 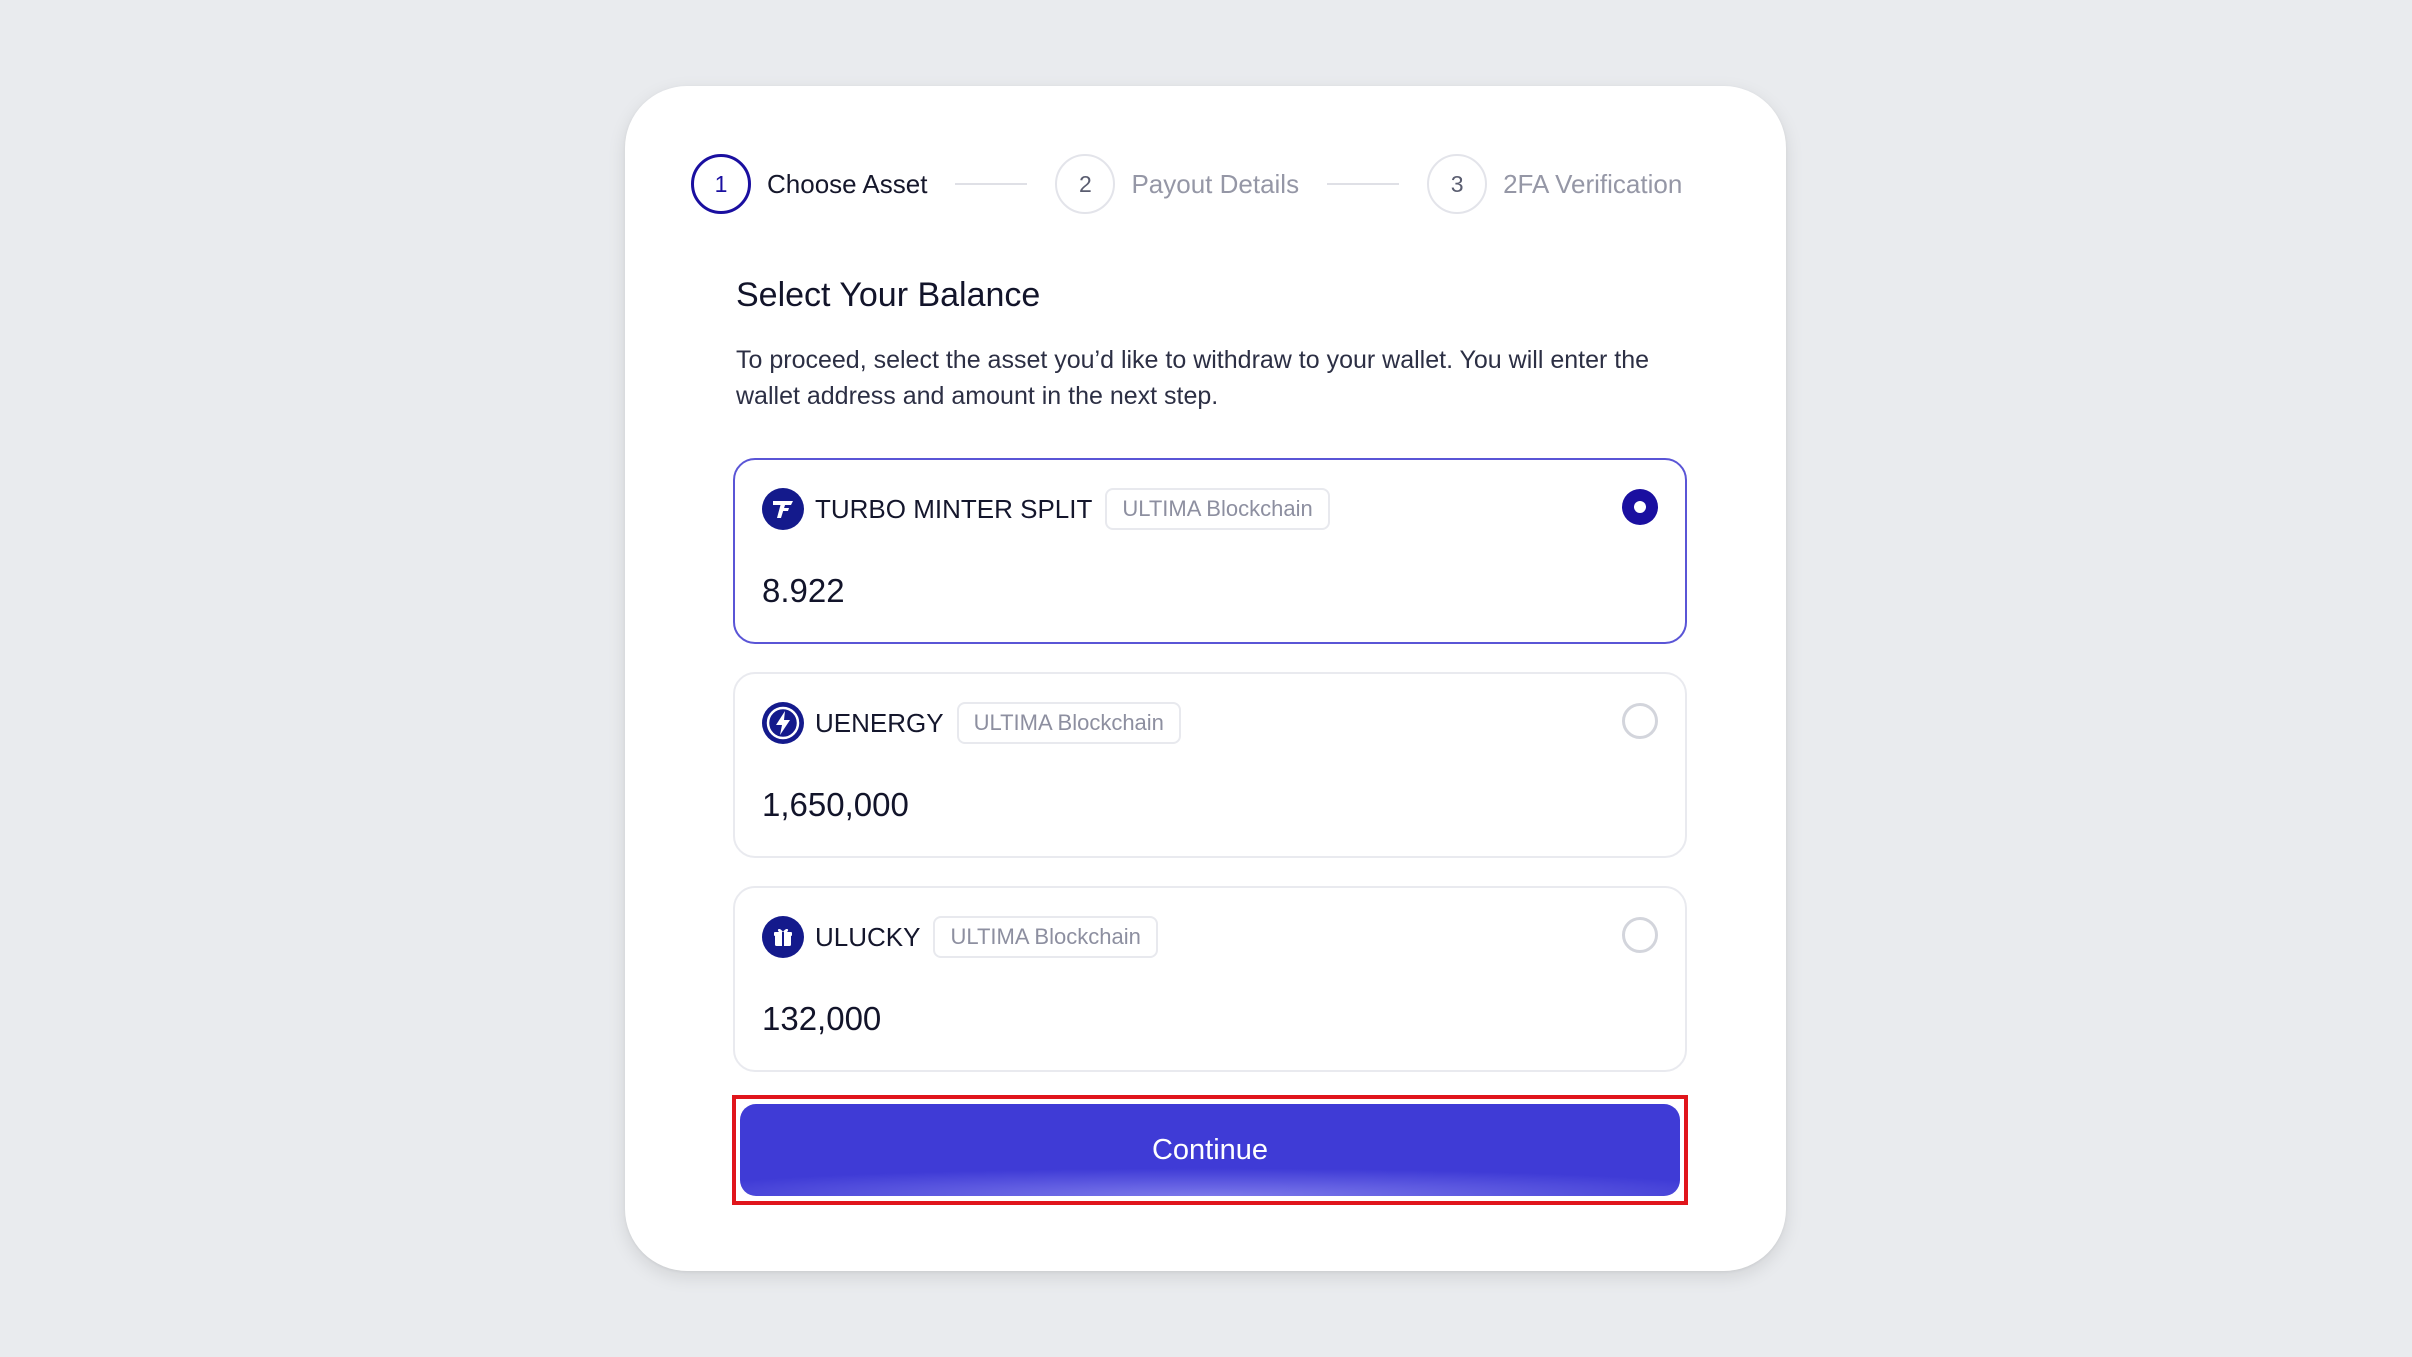 I want to click on step-number: 3, so click(x=1457, y=184).